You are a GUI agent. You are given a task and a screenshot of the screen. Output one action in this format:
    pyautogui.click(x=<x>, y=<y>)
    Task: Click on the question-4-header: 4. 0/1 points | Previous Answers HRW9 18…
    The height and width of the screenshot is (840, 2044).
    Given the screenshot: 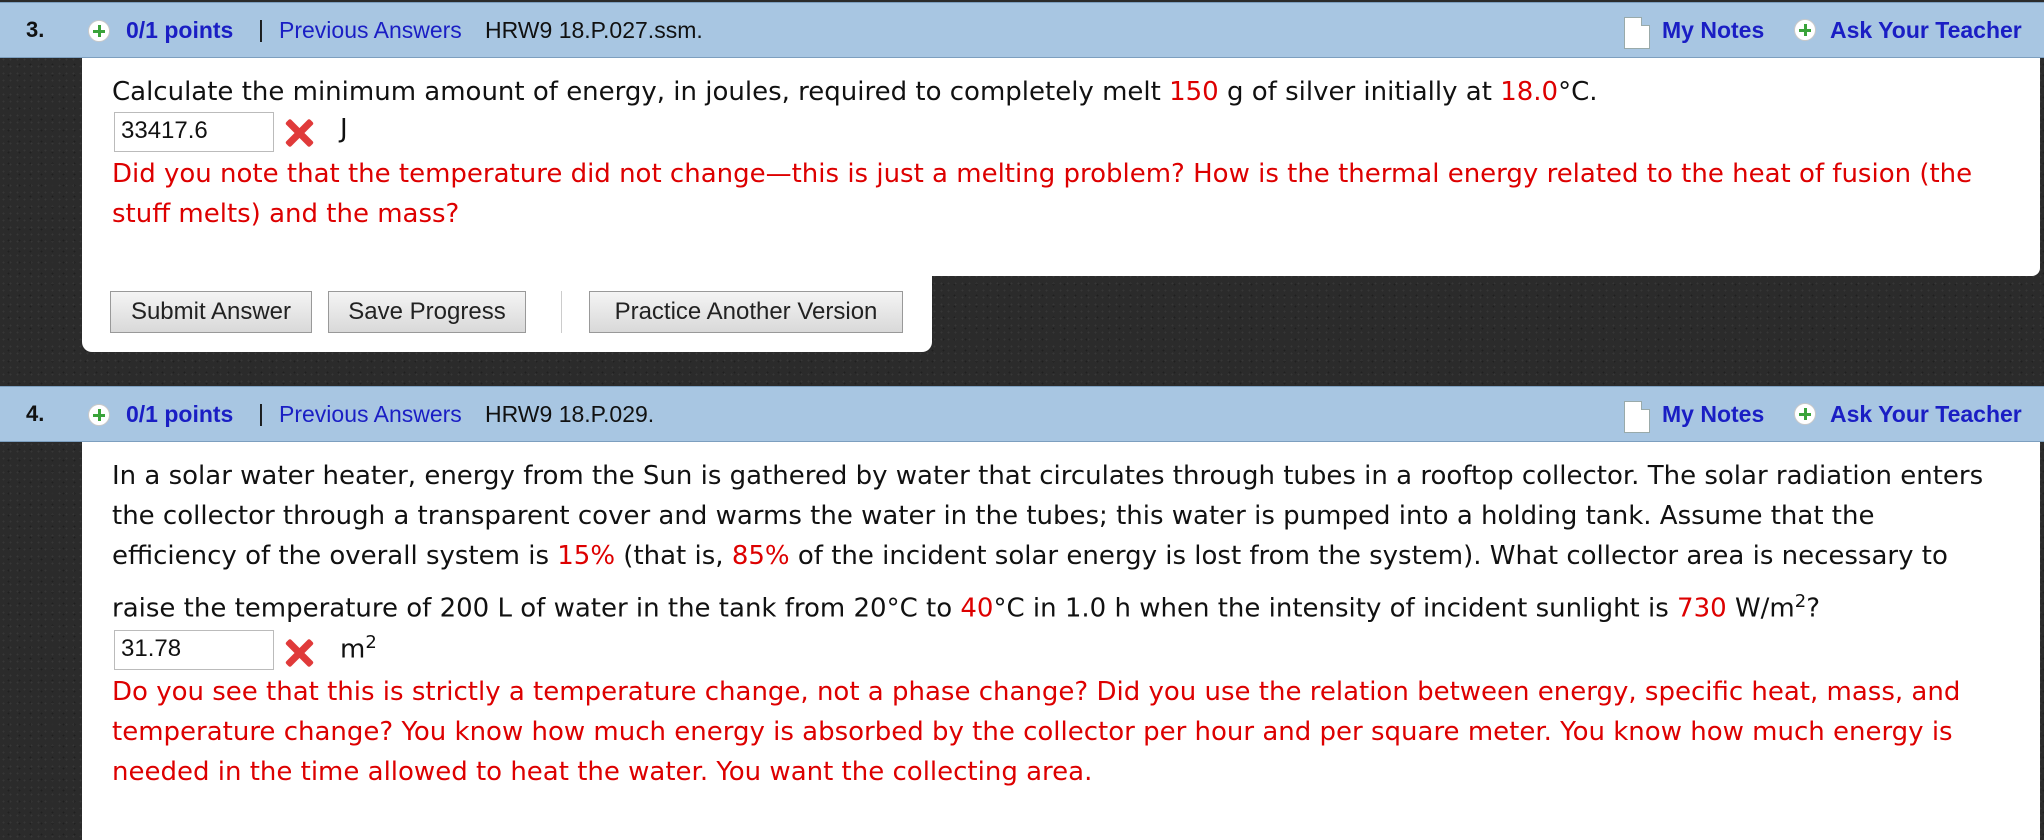 What is the action you would take?
    pyautogui.click(x=1022, y=414)
    